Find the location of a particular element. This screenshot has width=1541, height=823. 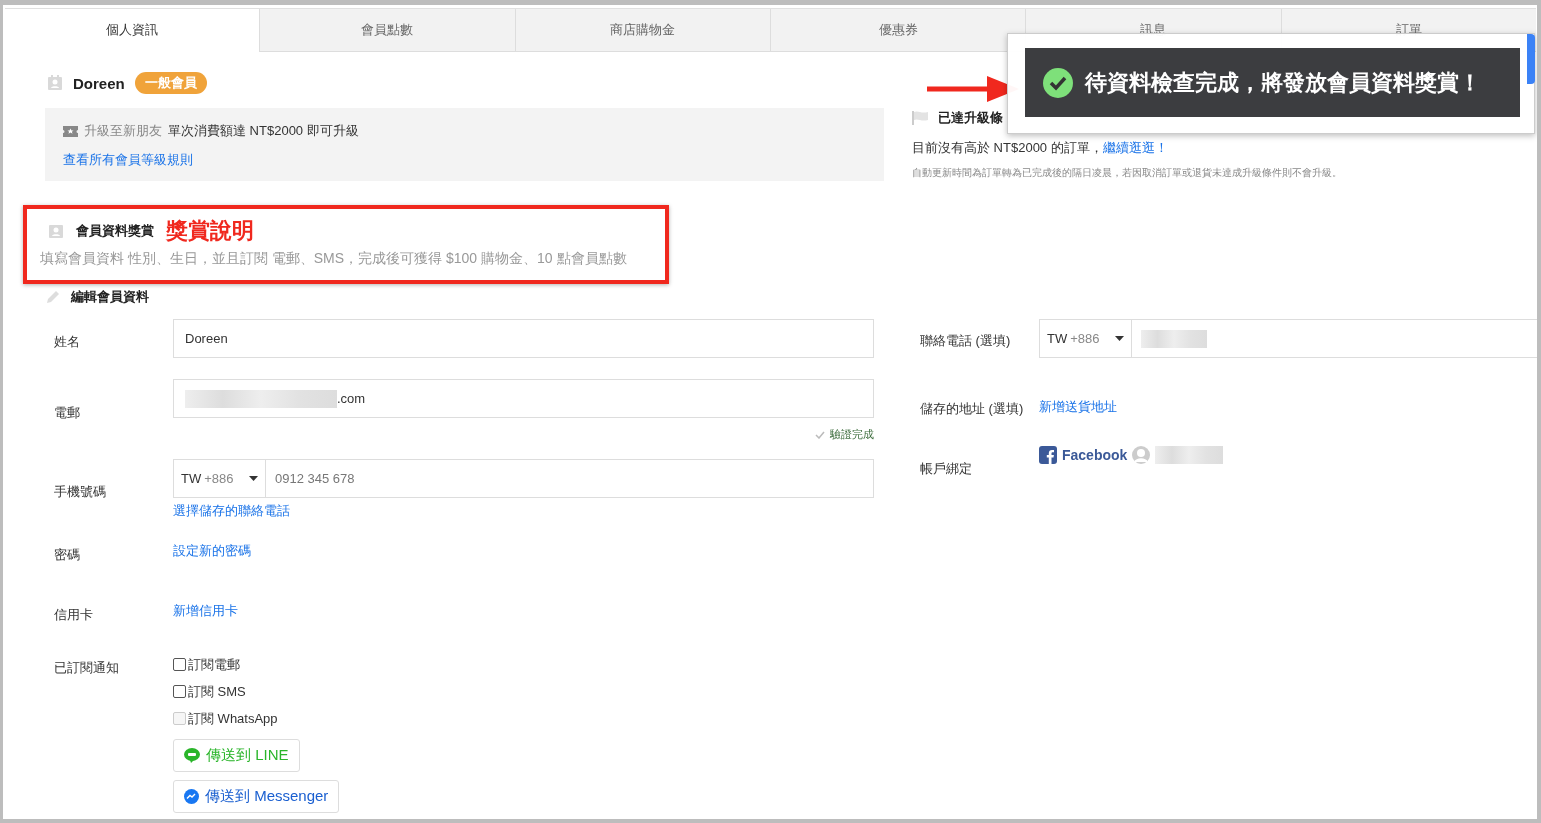

pencil-icon is located at coordinates (53, 297).